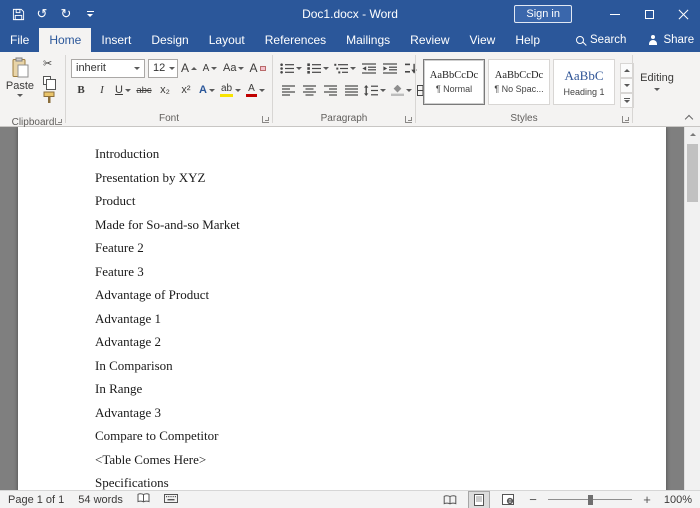  What do you see at coordinates (272, 89) in the screenshot?
I see `group-divider` at bounding box center [272, 89].